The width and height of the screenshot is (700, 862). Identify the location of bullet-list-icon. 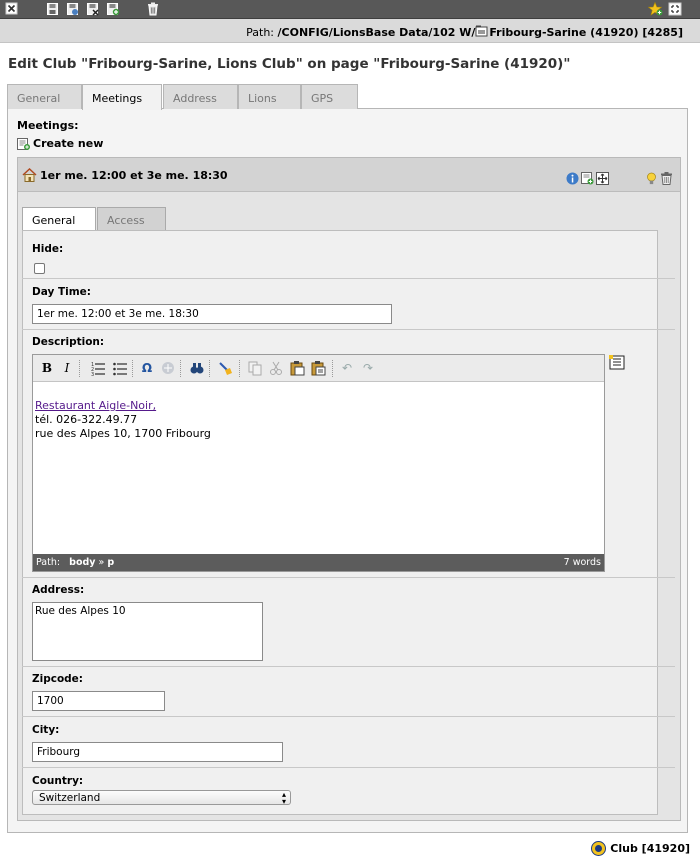
(120, 368).